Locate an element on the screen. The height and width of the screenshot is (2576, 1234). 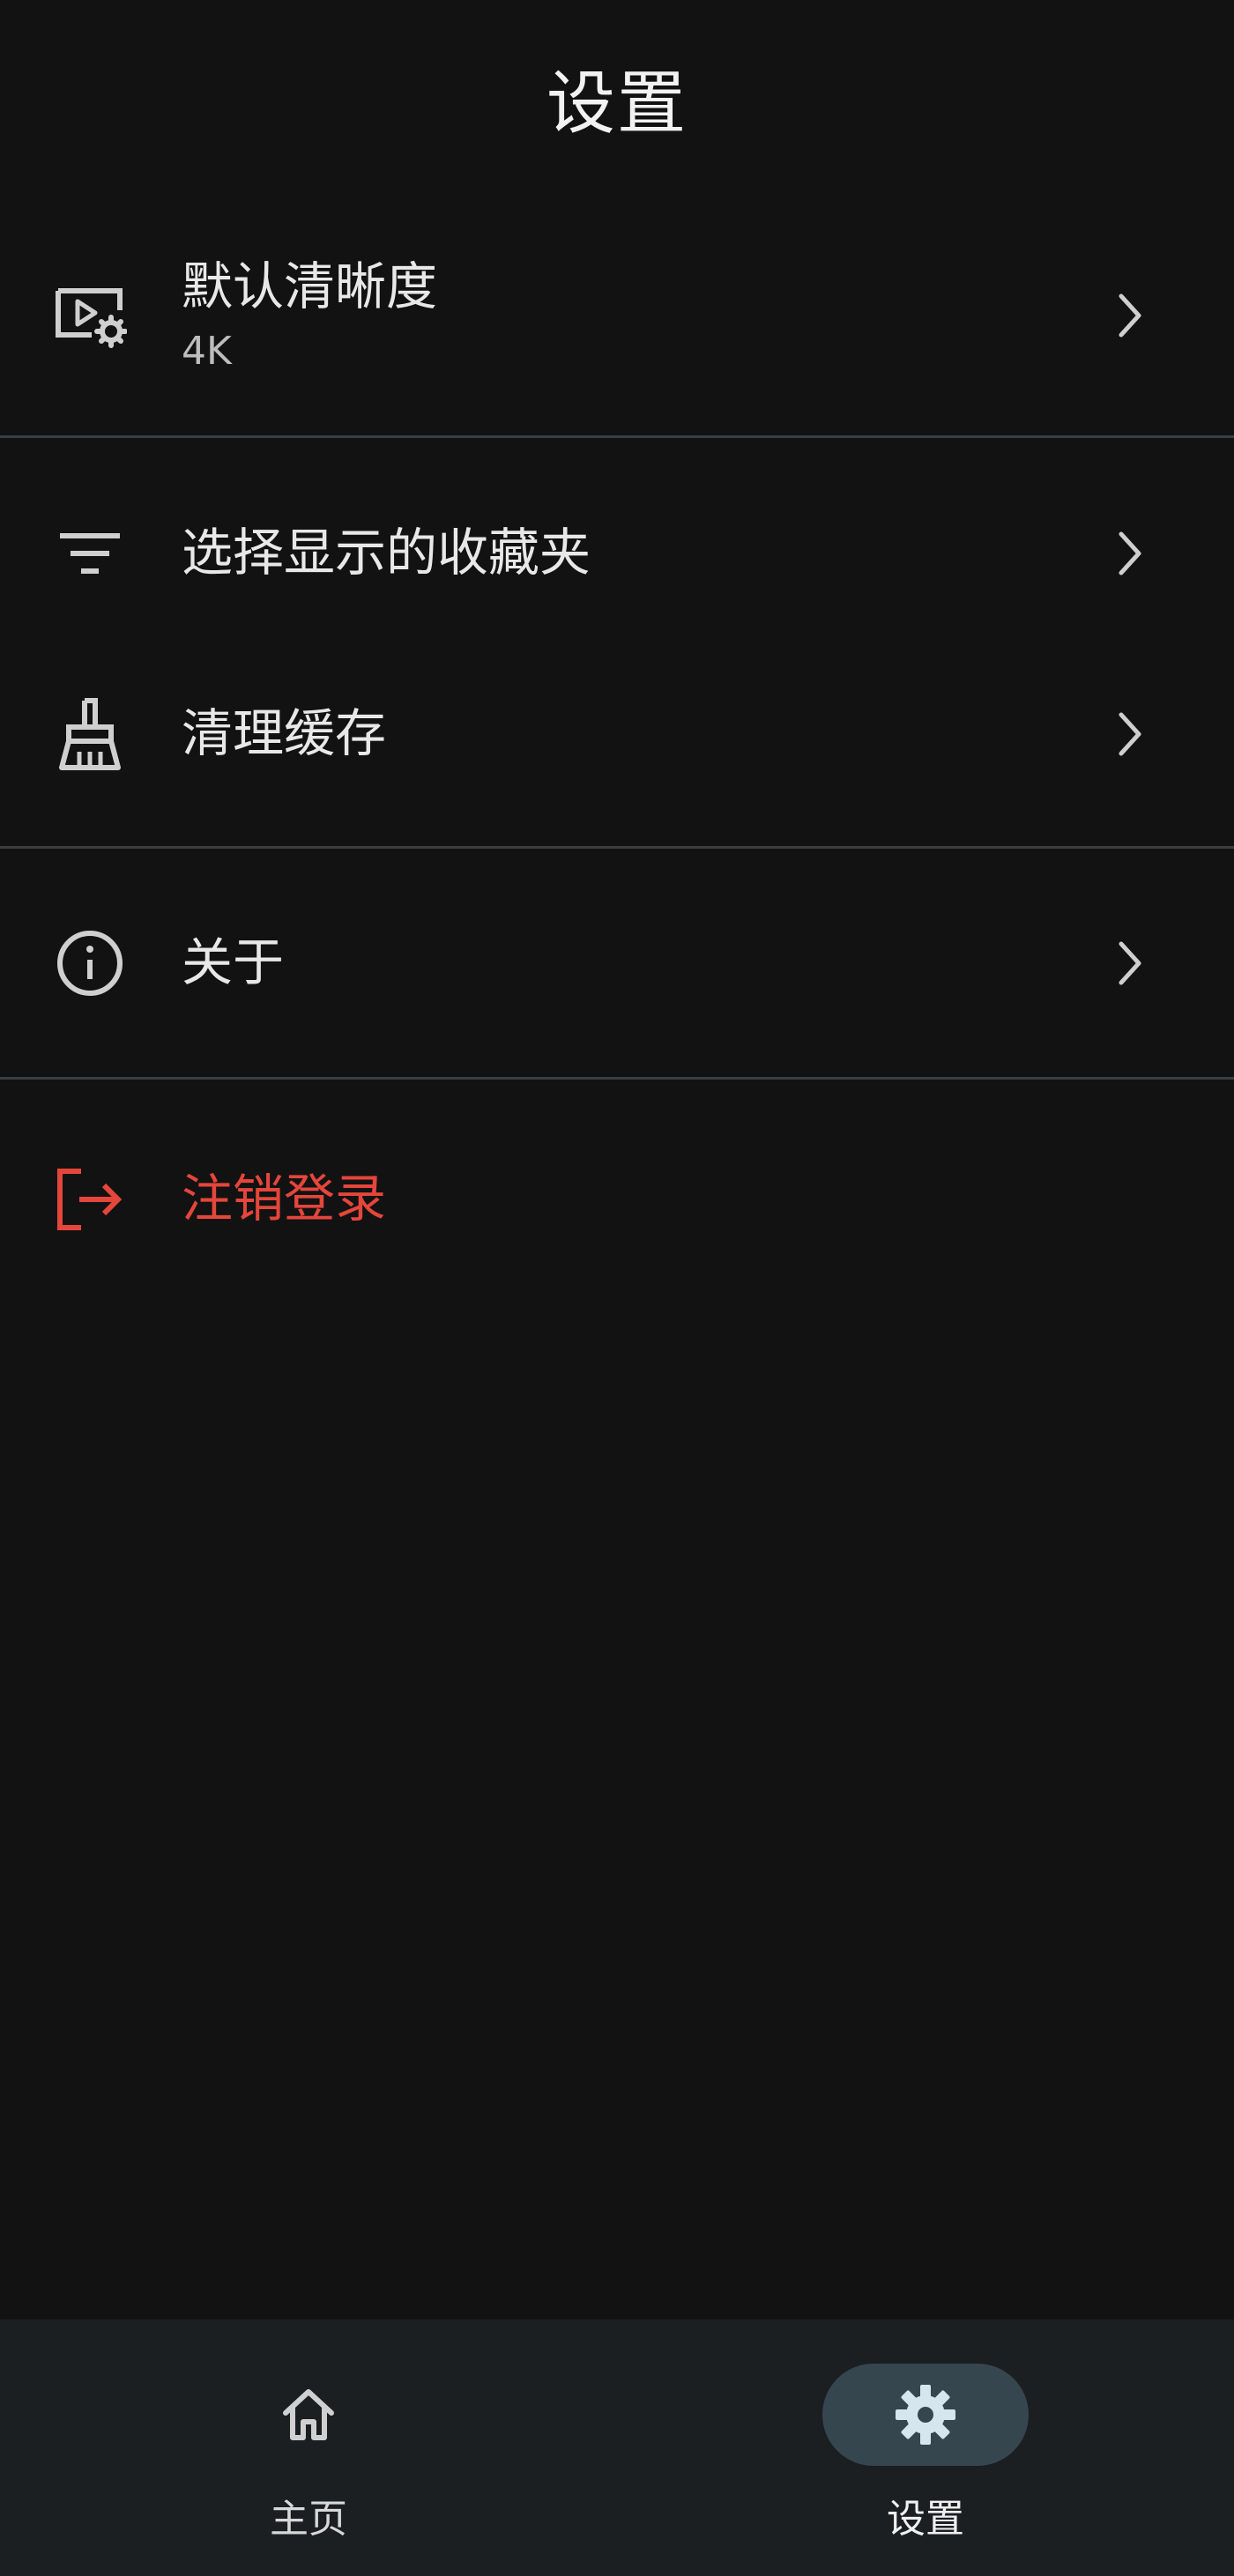
nav-home-label: 主页 is located at coordinates (308, 2519).